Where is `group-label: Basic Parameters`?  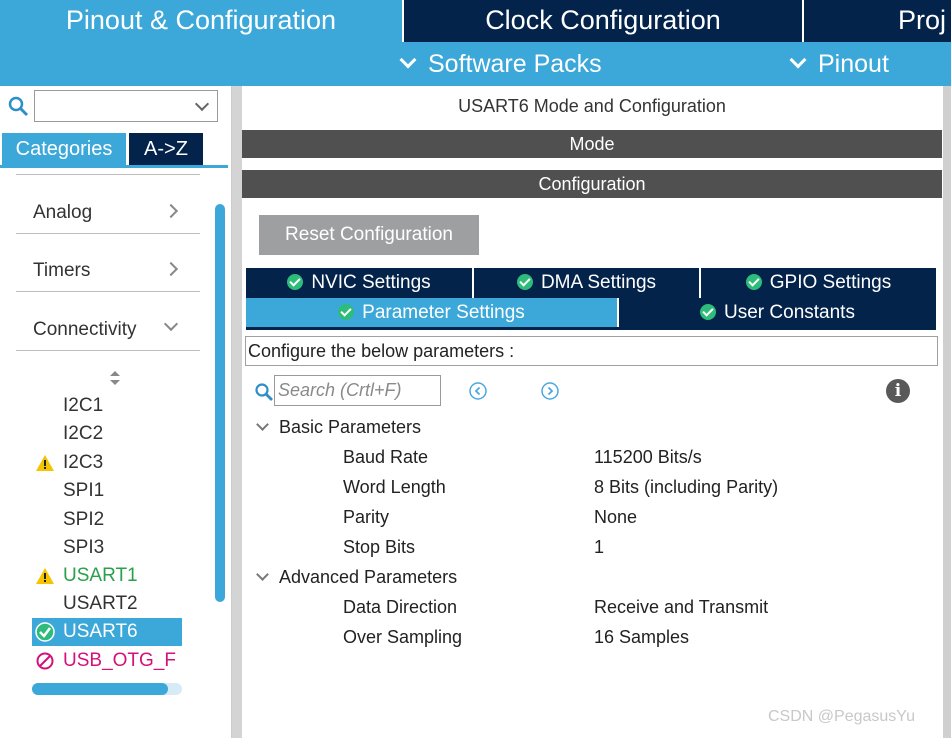 group-label: Basic Parameters is located at coordinates (350, 427).